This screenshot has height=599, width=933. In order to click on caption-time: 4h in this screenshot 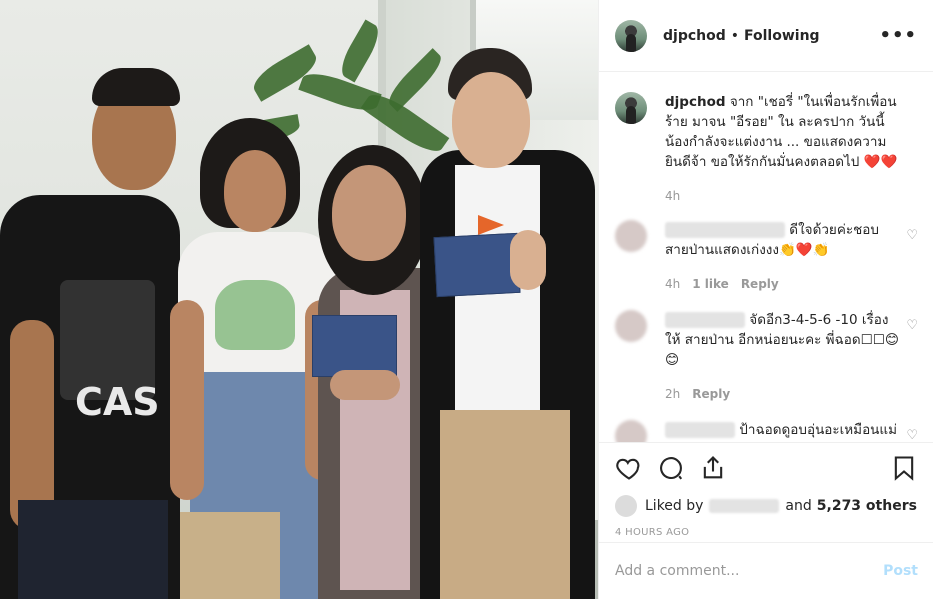, I will do `click(672, 196)`.